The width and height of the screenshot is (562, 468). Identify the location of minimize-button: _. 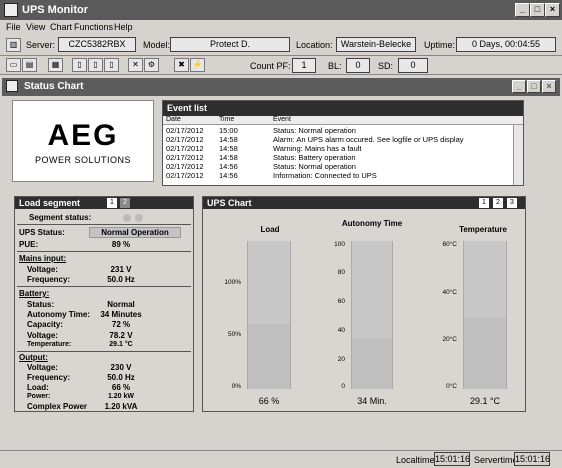
(522, 10).